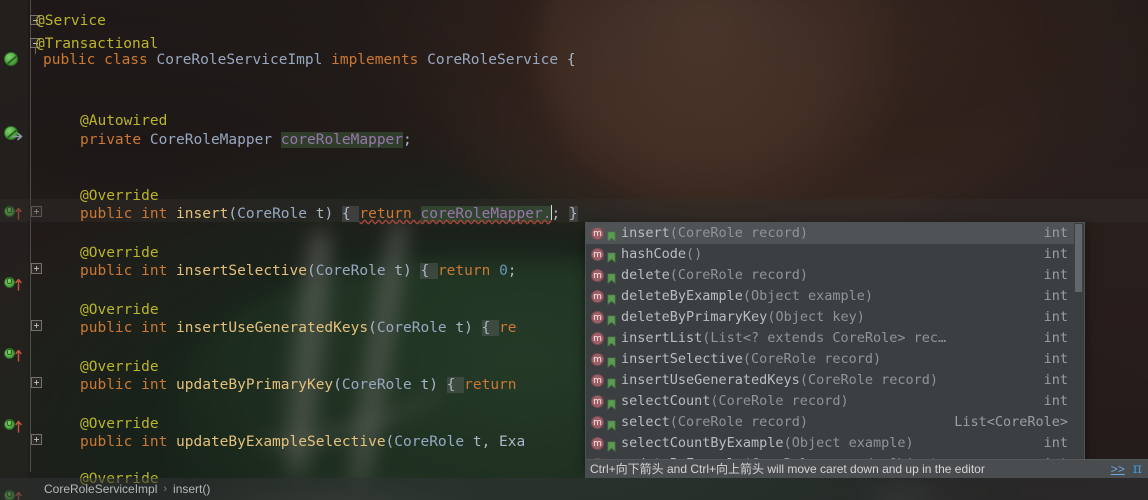 This screenshot has height=500, width=1148. Describe the element at coordinates (1079, 345) in the screenshot. I see `autocomplete-scrollbar` at that location.